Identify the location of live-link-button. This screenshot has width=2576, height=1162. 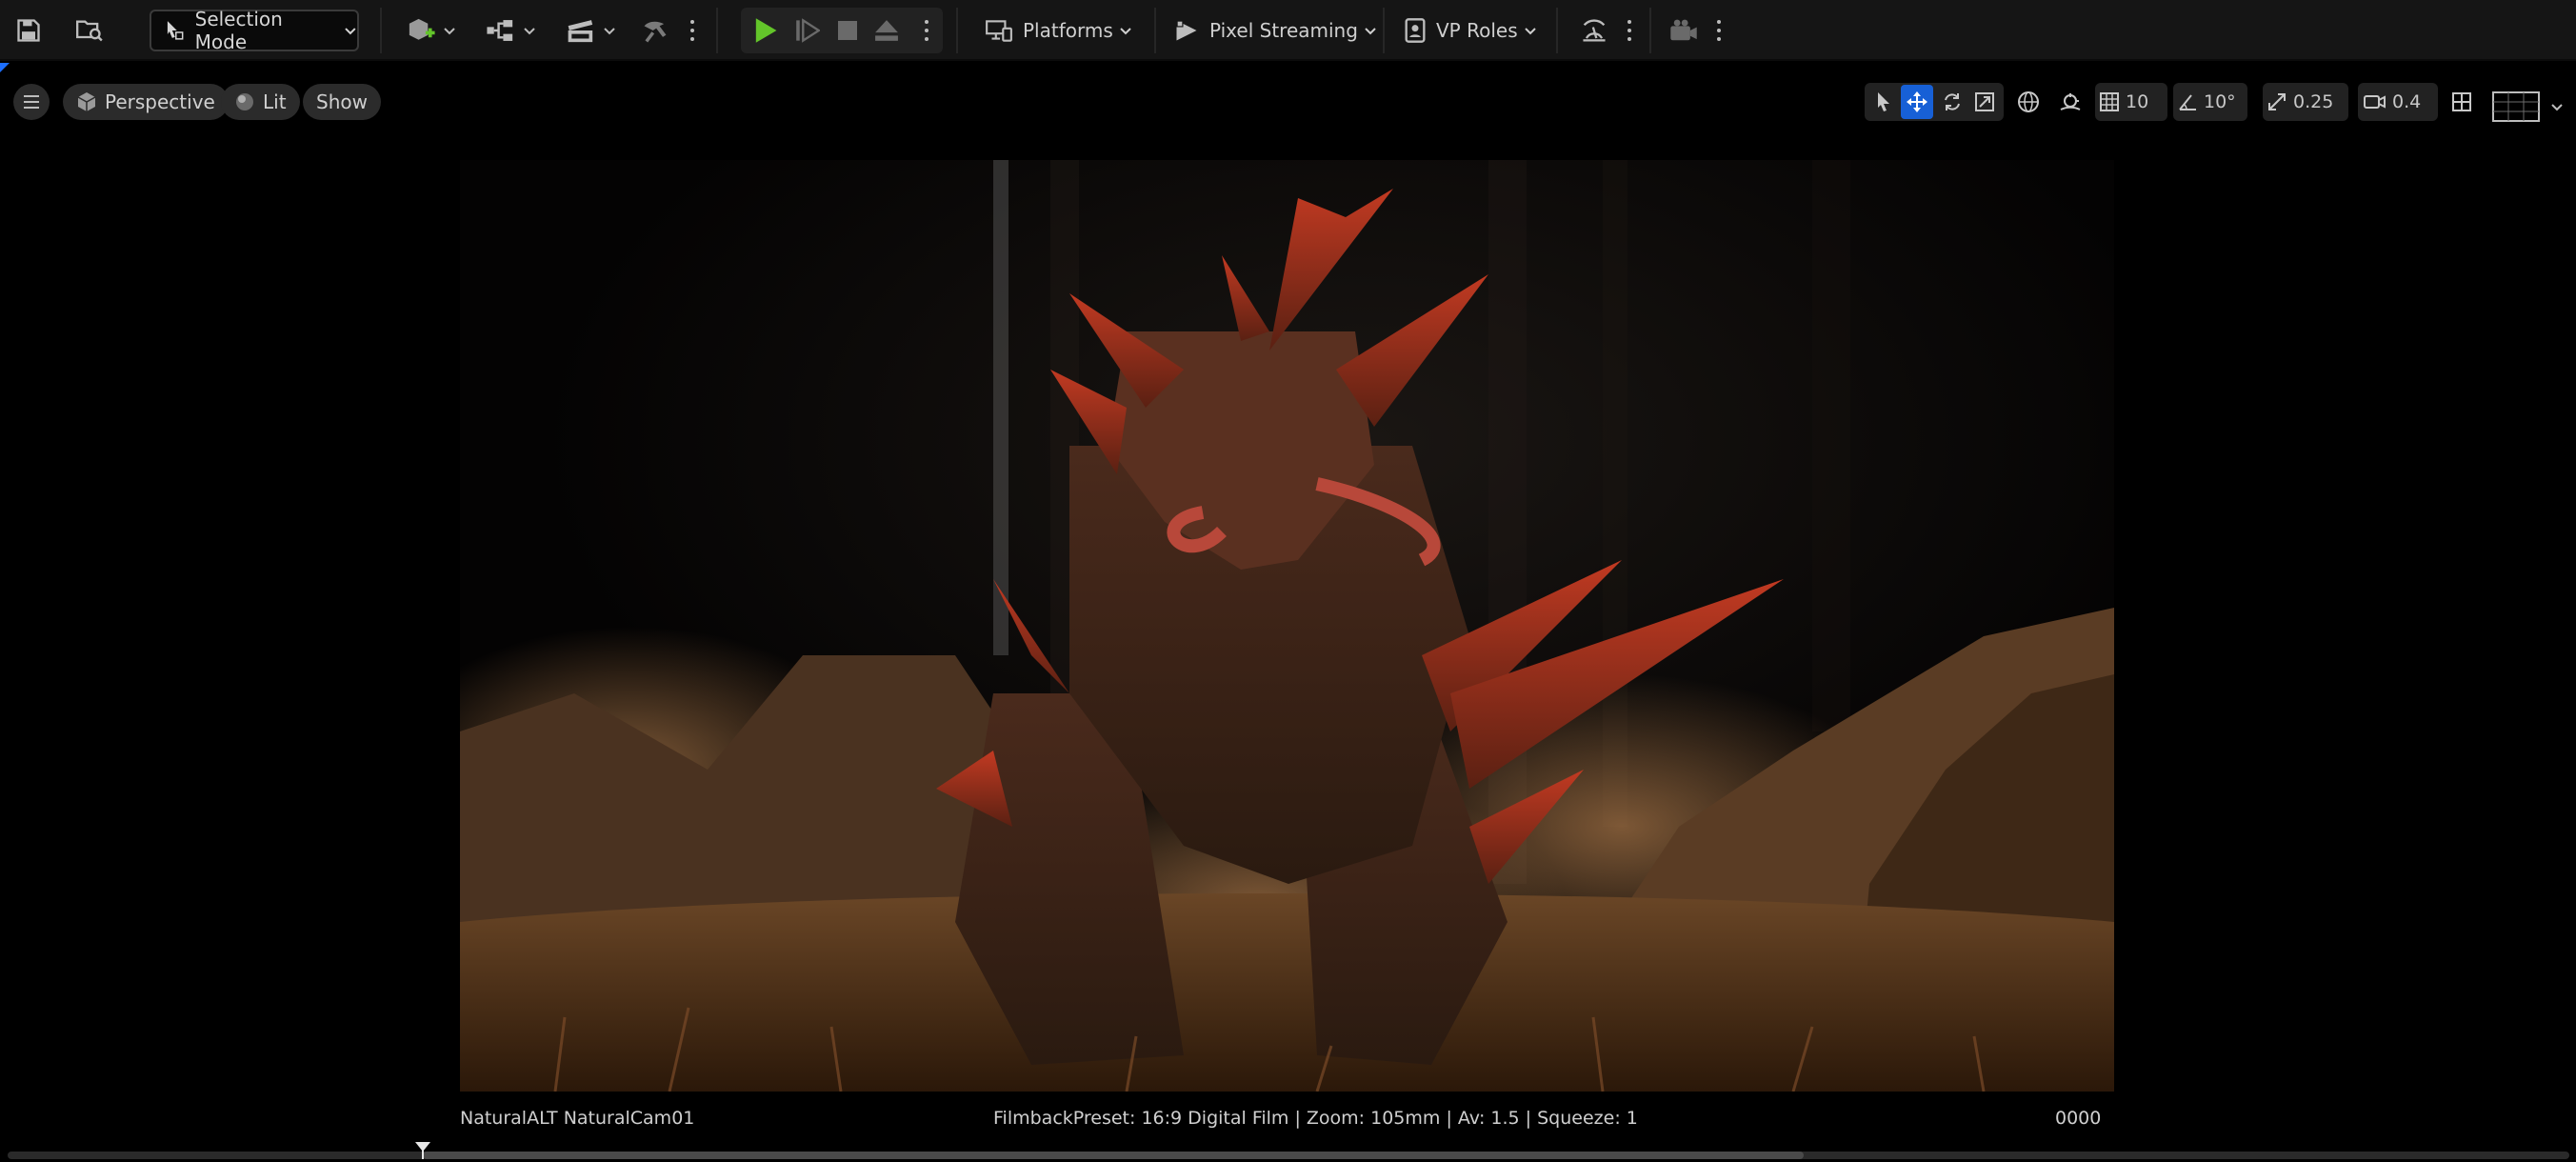
(1594, 30).